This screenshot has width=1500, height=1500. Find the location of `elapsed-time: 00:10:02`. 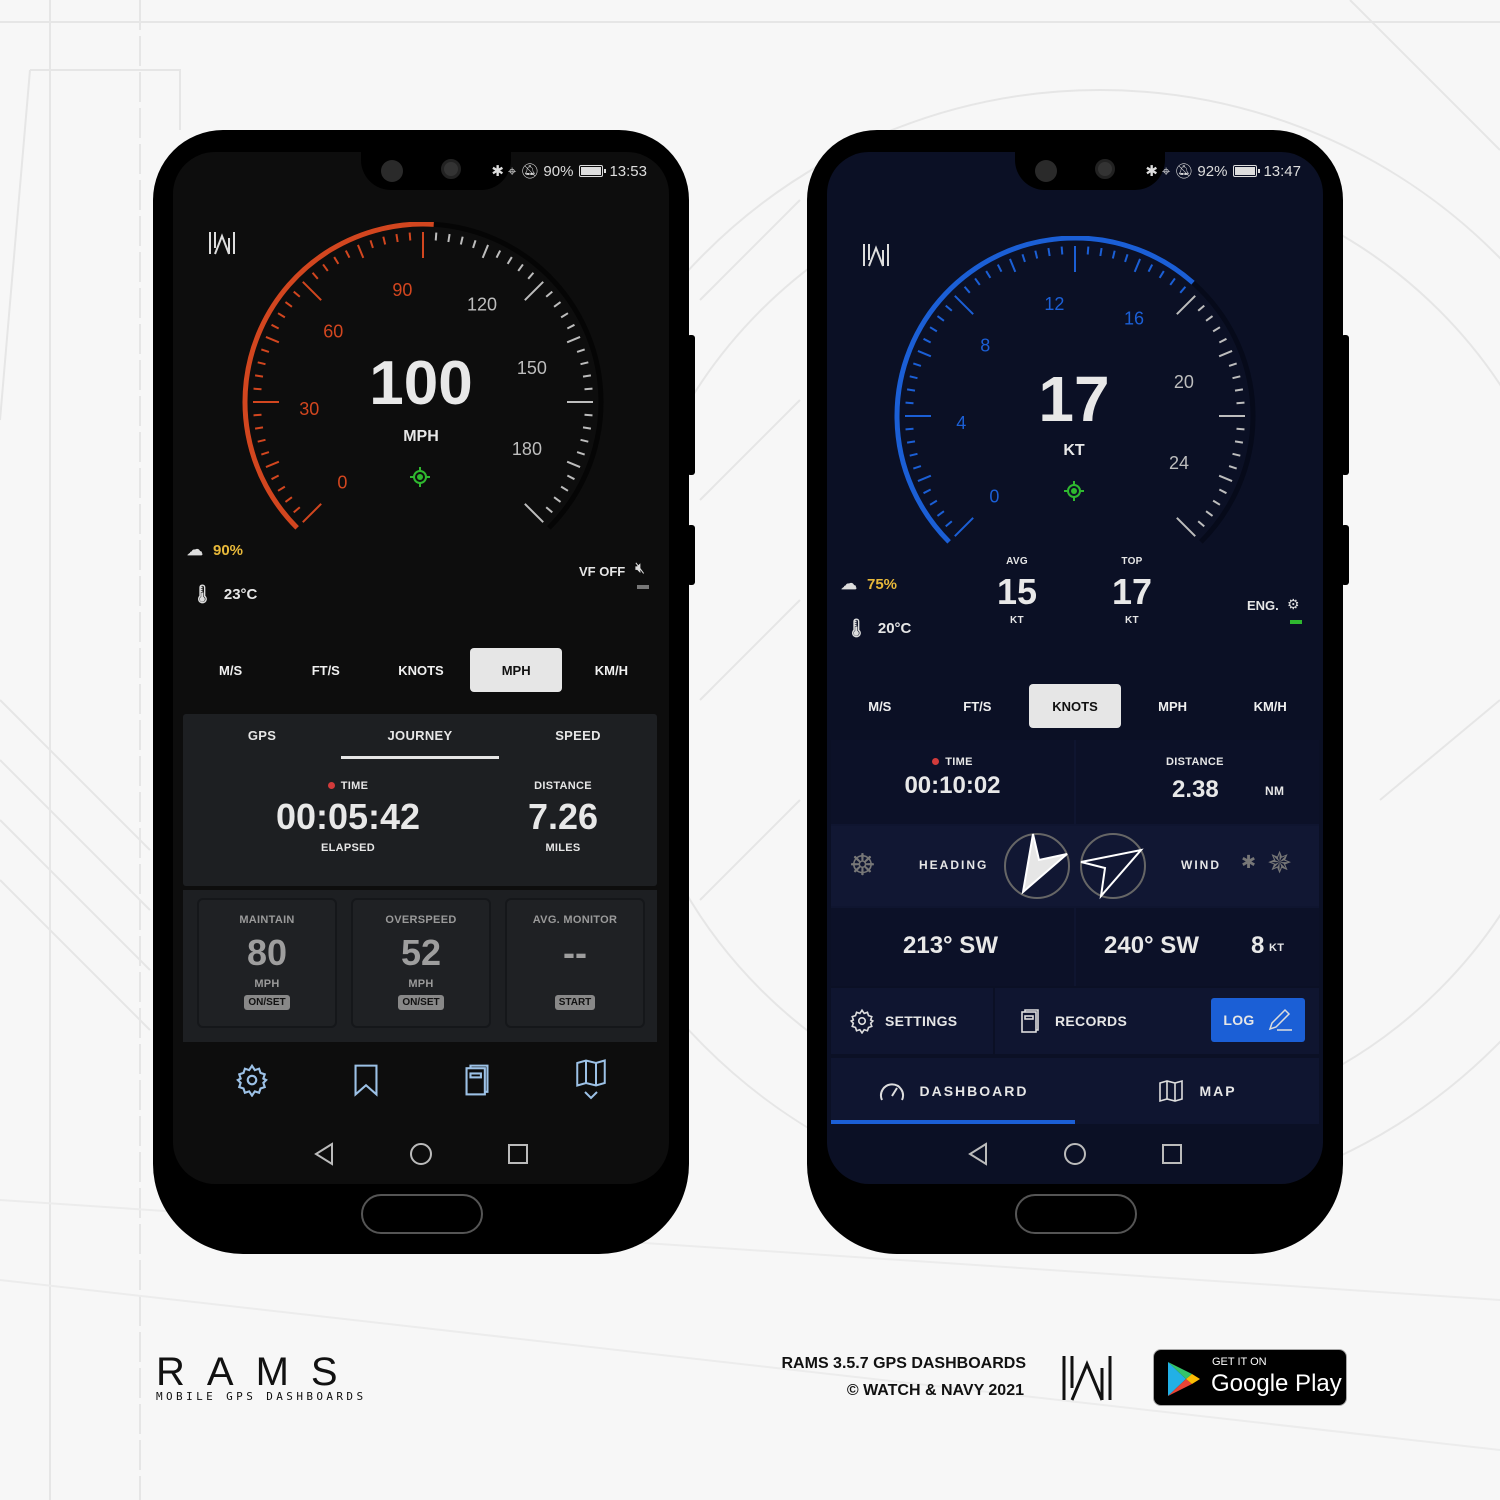

elapsed-time: 00:10:02 is located at coordinates (952, 785).